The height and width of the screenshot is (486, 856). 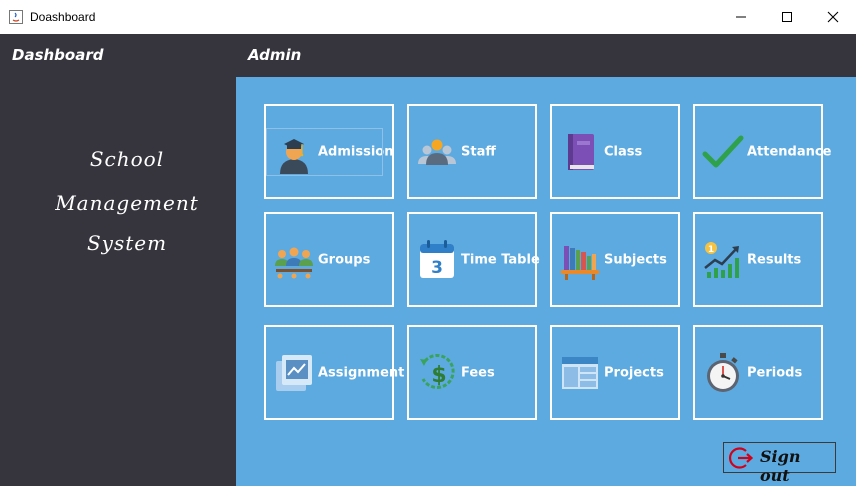 What do you see at coordinates (580, 372) in the screenshot?
I see `table-layout-icon` at bounding box center [580, 372].